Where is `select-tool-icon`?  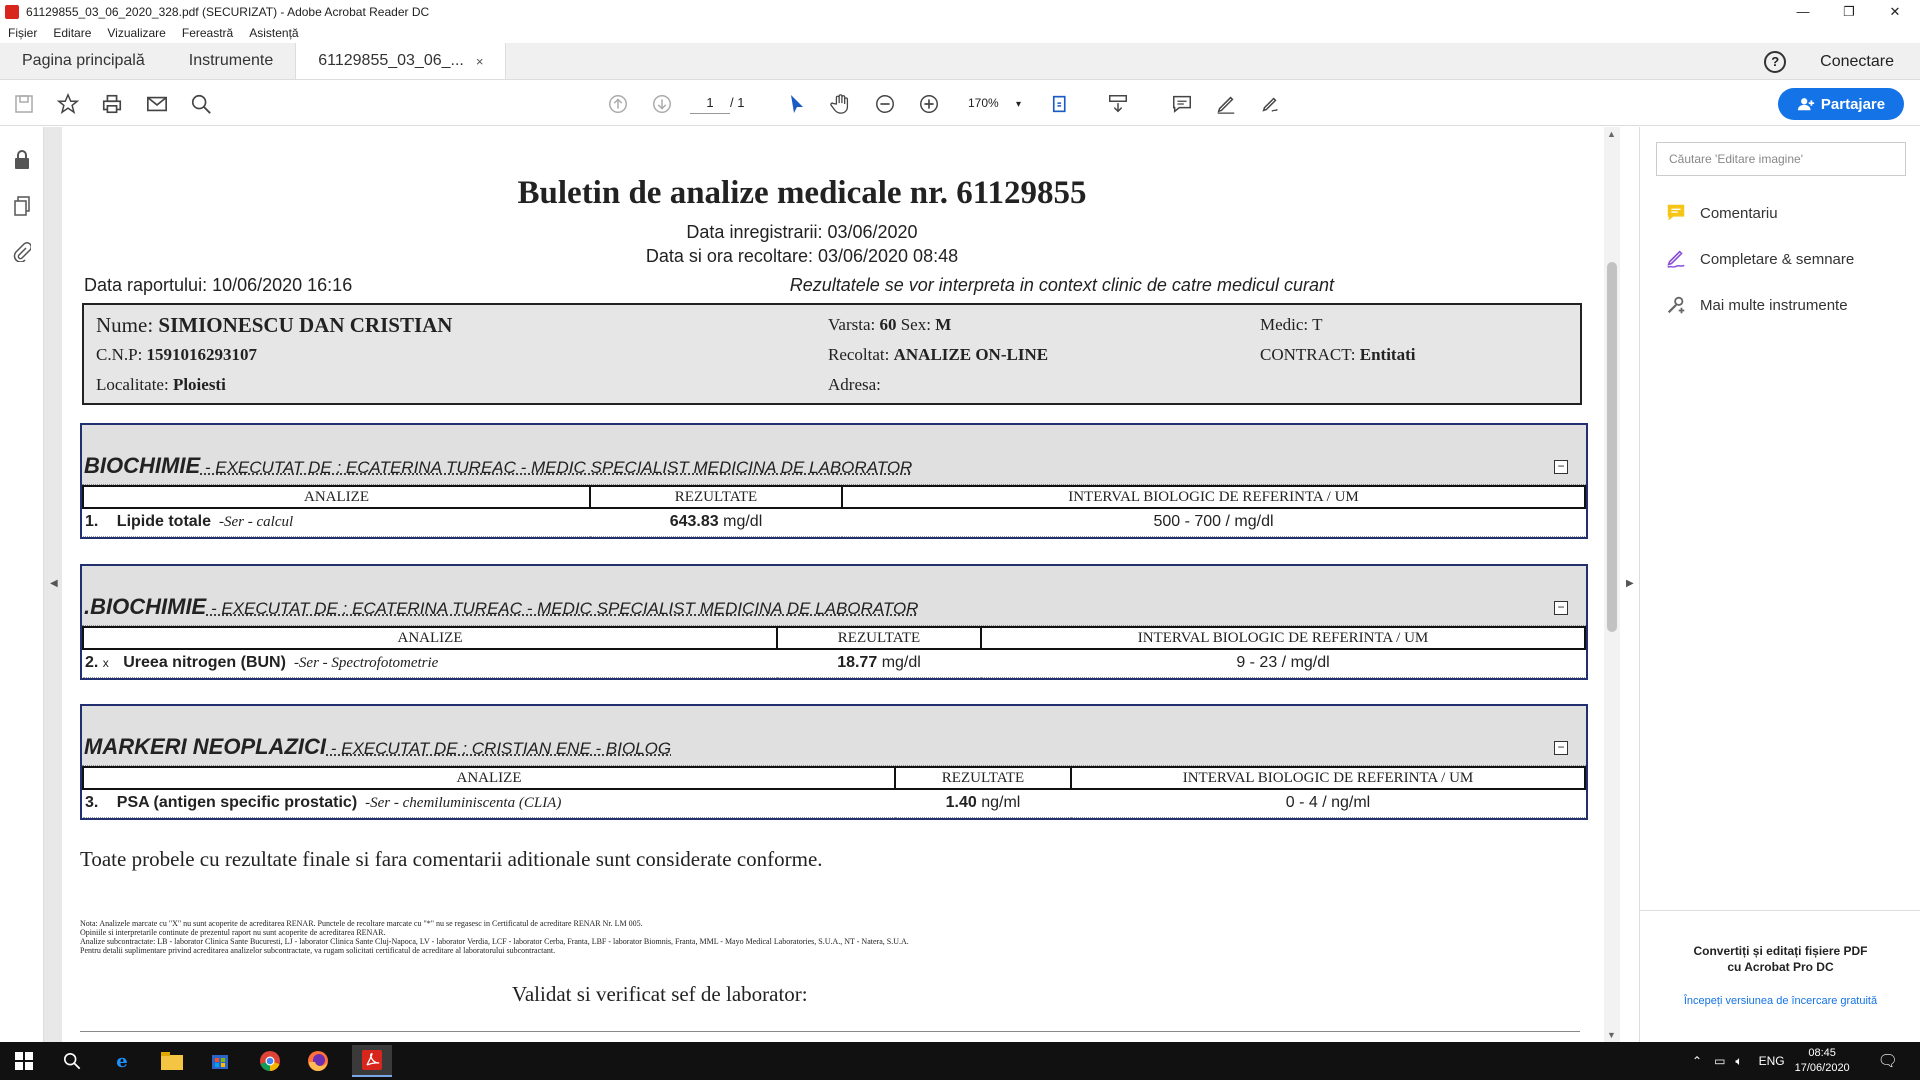
select-tool-icon is located at coordinates (797, 104).